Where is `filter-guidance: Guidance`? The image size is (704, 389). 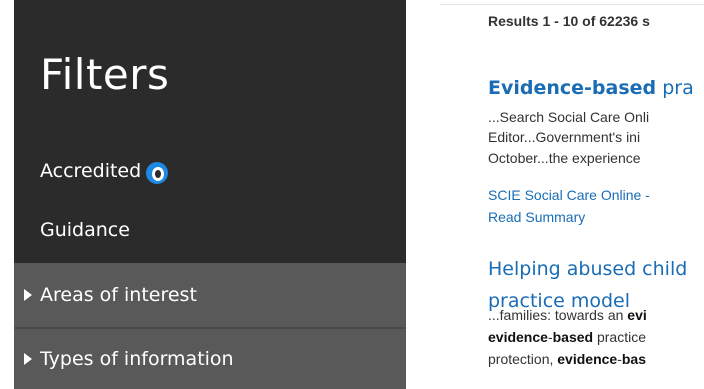 filter-guidance: Guidance is located at coordinates (85, 230).